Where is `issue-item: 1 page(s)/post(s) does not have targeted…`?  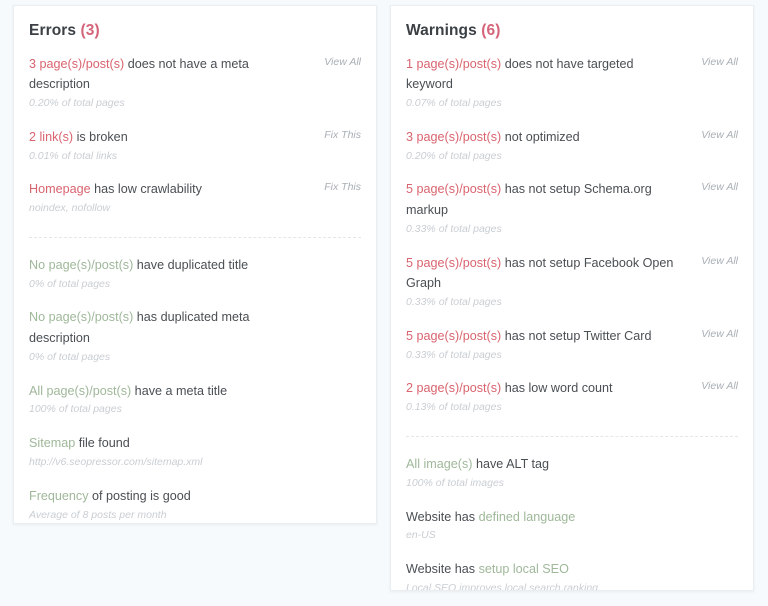
issue-item: 1 page(s)/post(s) does not have targeted… is located at coordinates (572, 90).